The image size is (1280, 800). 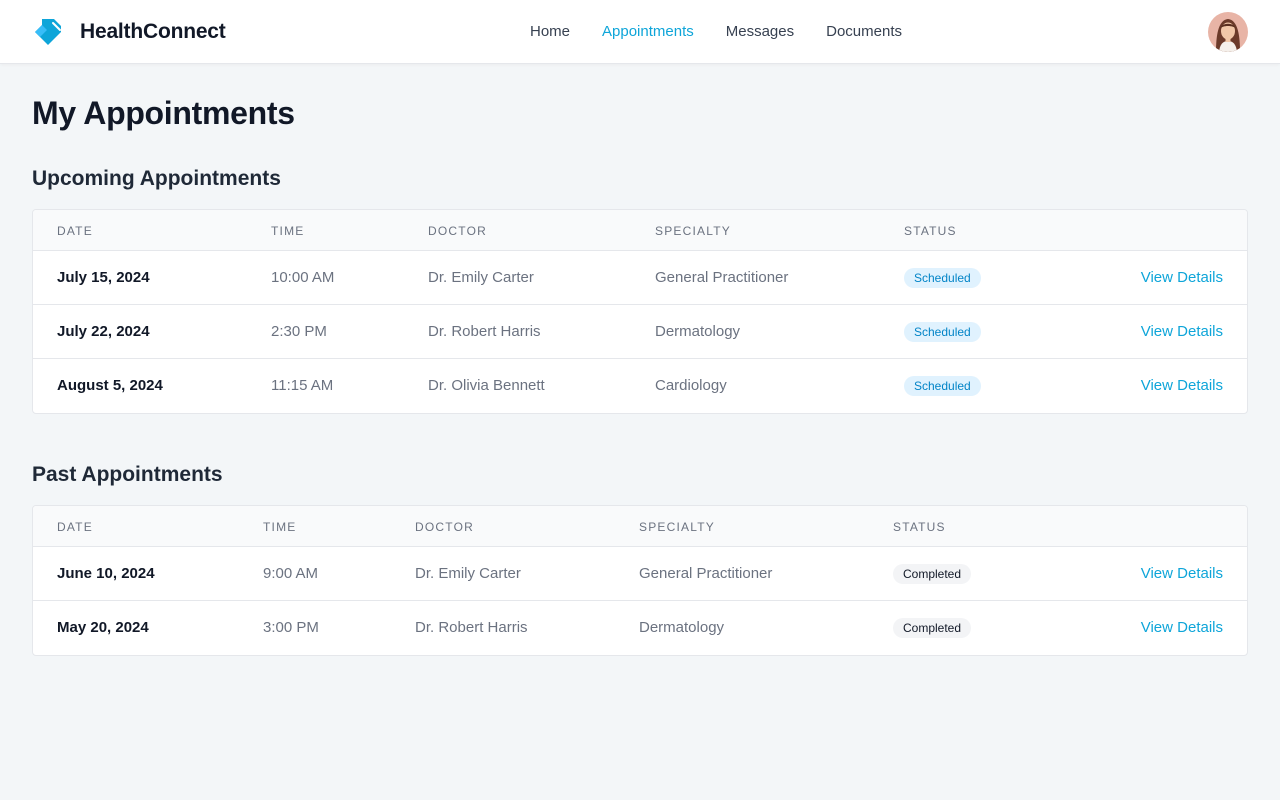 What do you see at coordinates (864, 32) in the screenshot?
I see `nav-documents: Documents` at bounding box center [864, 32].